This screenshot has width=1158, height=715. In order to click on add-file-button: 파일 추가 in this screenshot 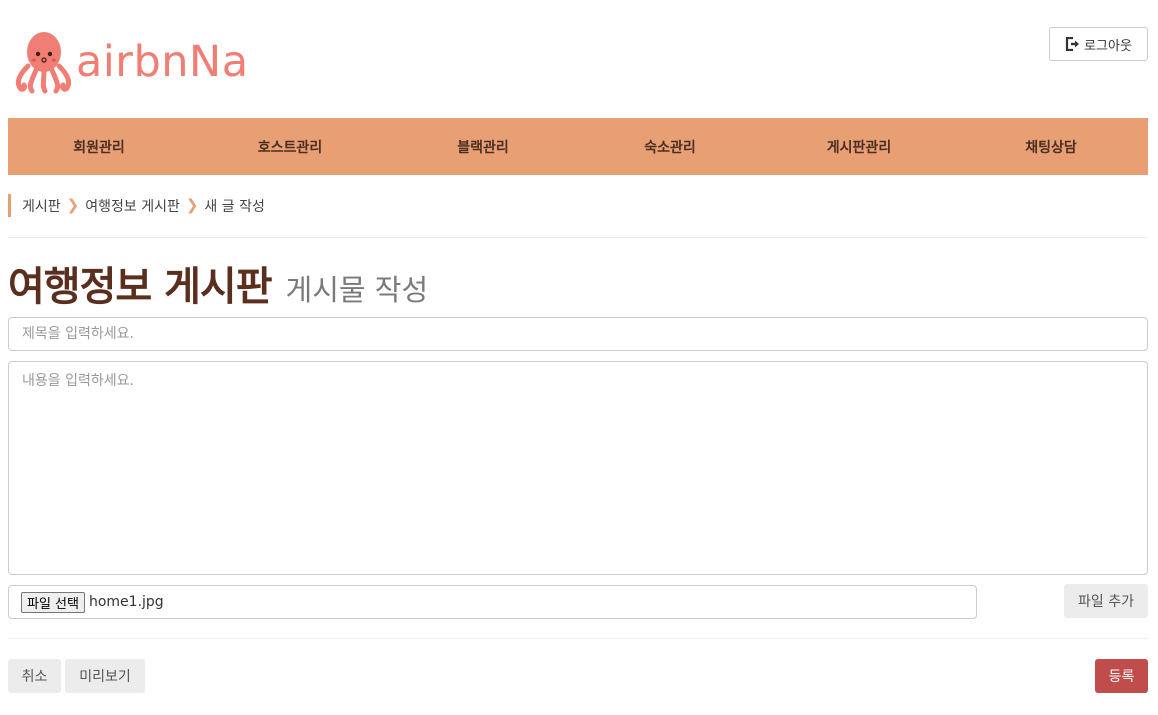, I will do `click(1106, 601)`.